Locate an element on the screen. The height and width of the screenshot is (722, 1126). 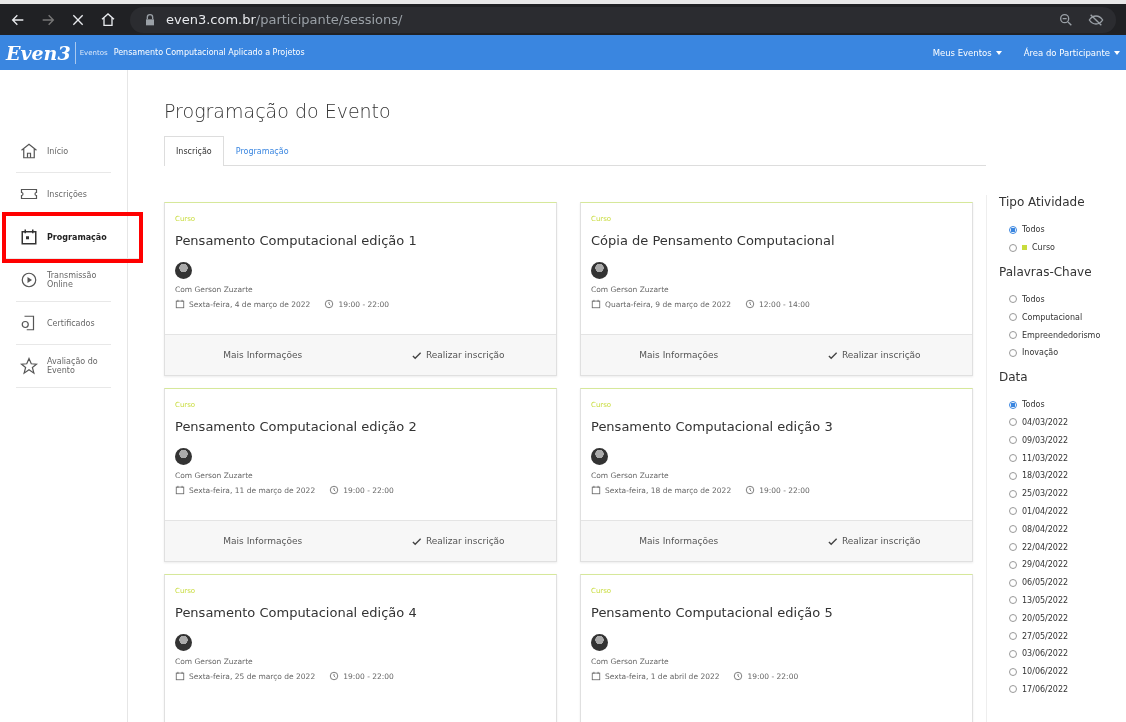
filter-option: Empreendedorismo is located at coordinates (1053, 335).